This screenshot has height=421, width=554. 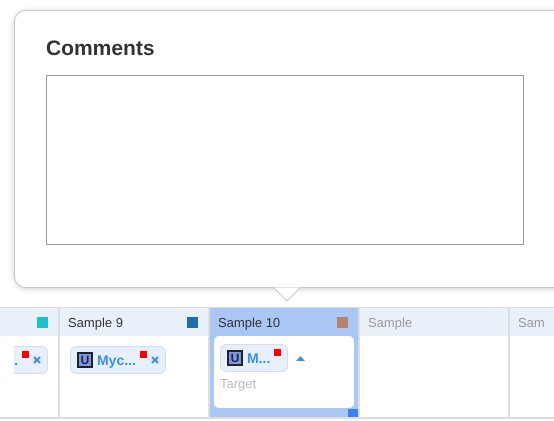 I want to click on target-input: Target, so click(x=270, y=383).